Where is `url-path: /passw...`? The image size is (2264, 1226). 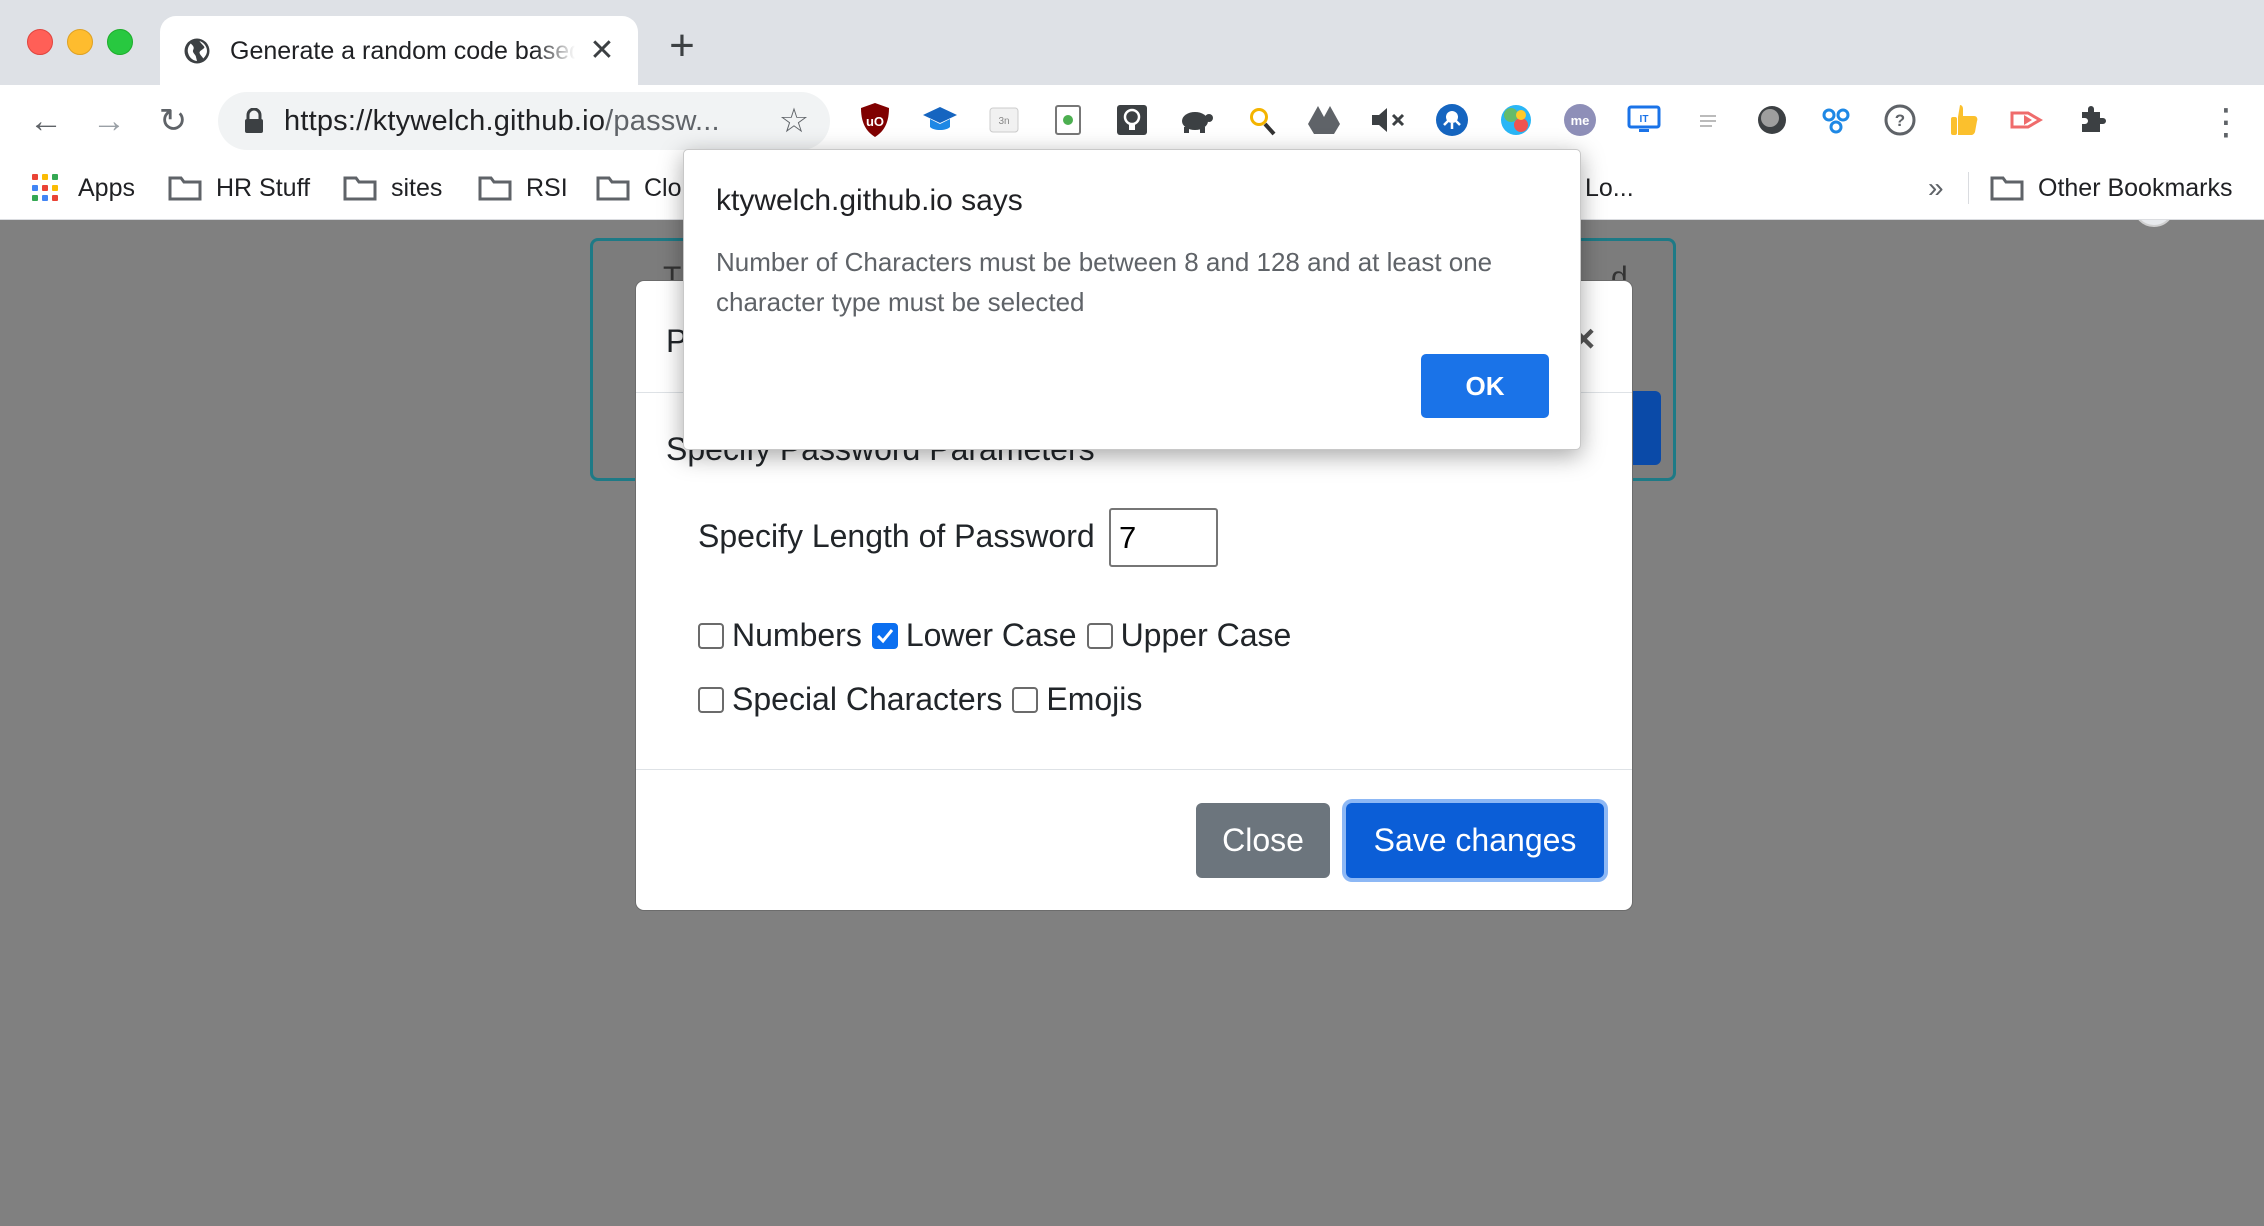 url-path: /passw... is located at coordinates (662, 121).